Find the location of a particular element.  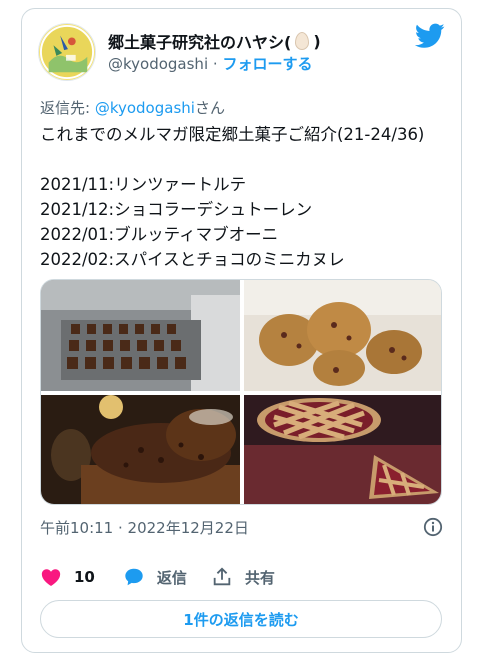

share-button: 共有 is located at coordinates (243, 577).